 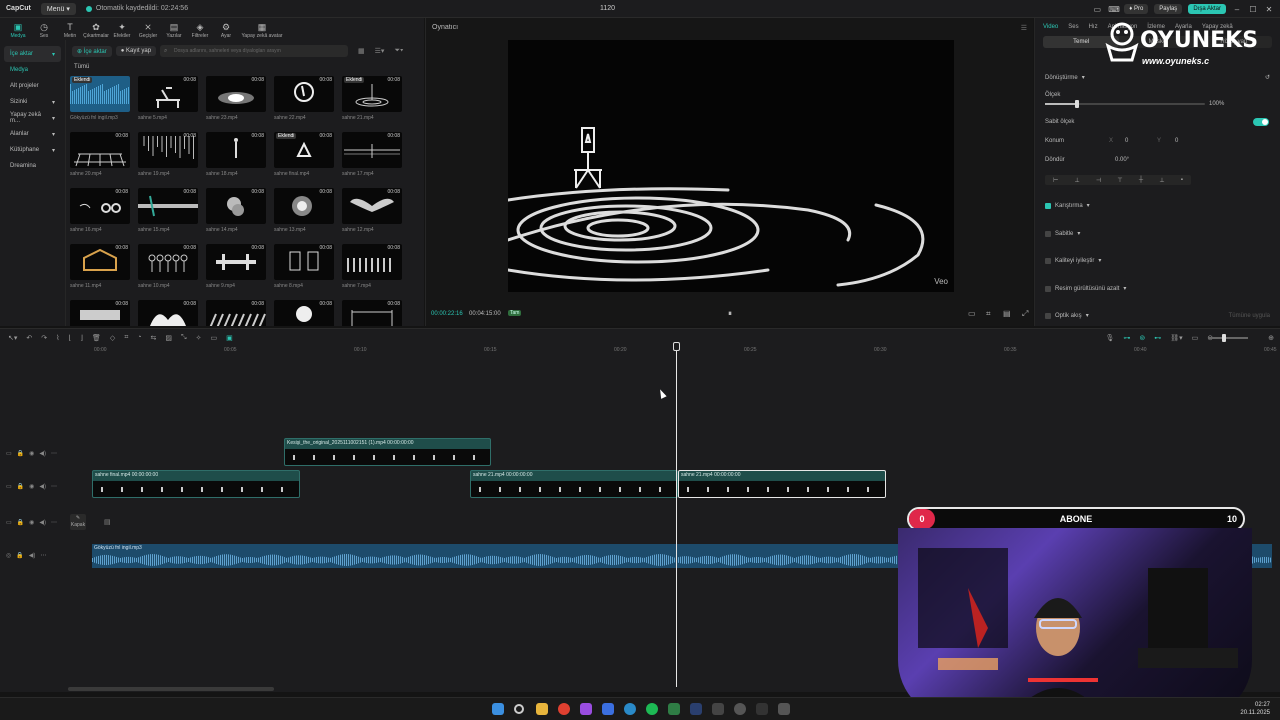 I want to click on scale-slider-thumb, so click(x=1077, y=104).